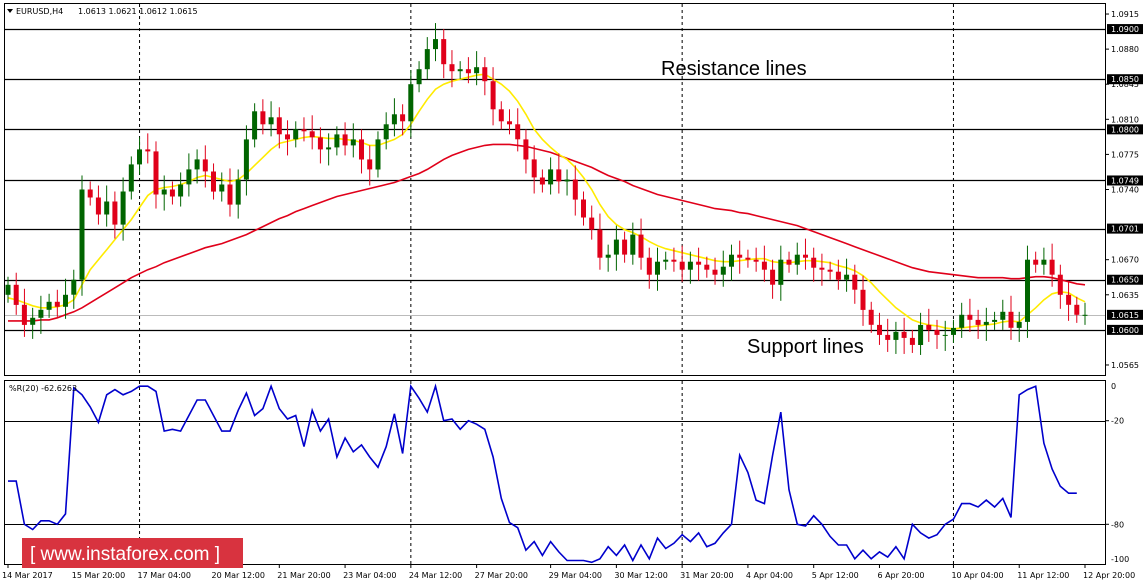  Describe the element at coordinates (1125, 229) in the screenshot. I see `level-price-label: 1.0701` at that location.